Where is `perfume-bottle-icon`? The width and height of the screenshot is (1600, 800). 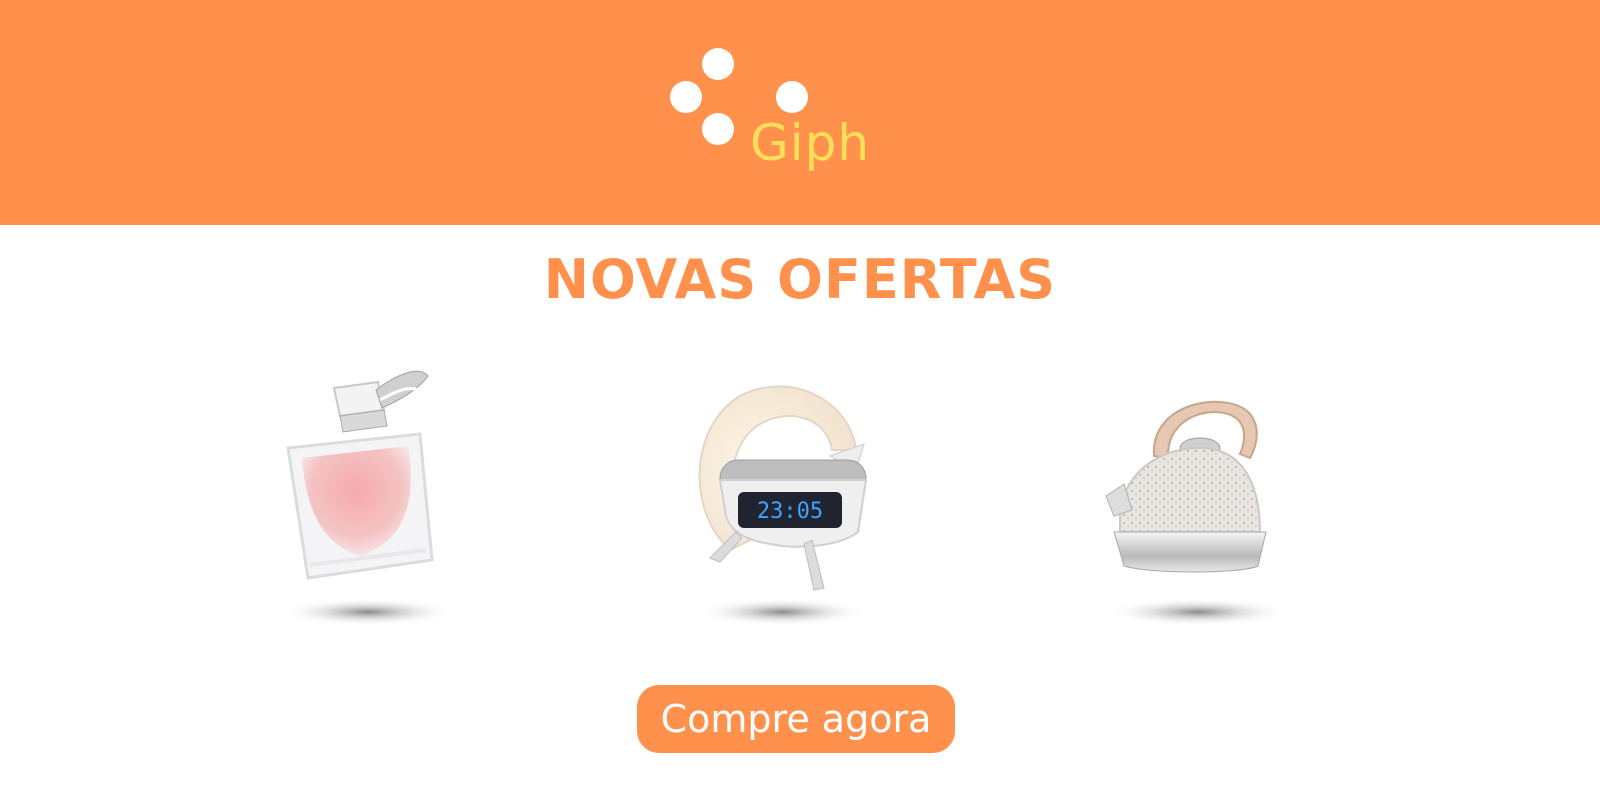 perfume-bottle-icon is located at coordinates (368, 498).